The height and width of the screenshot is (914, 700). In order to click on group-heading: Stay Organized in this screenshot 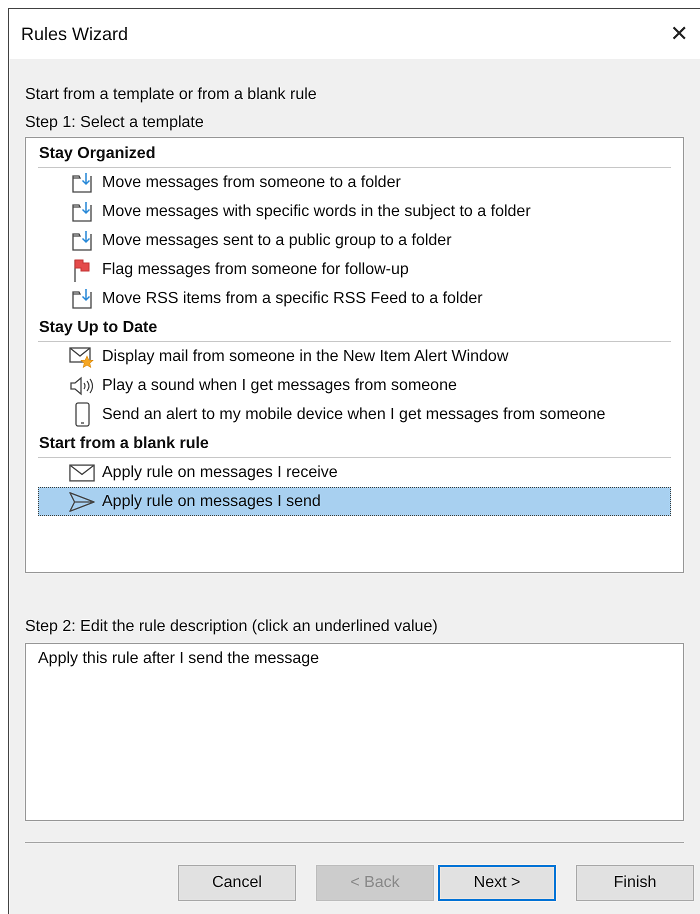, I will do `click(354, 153)`.